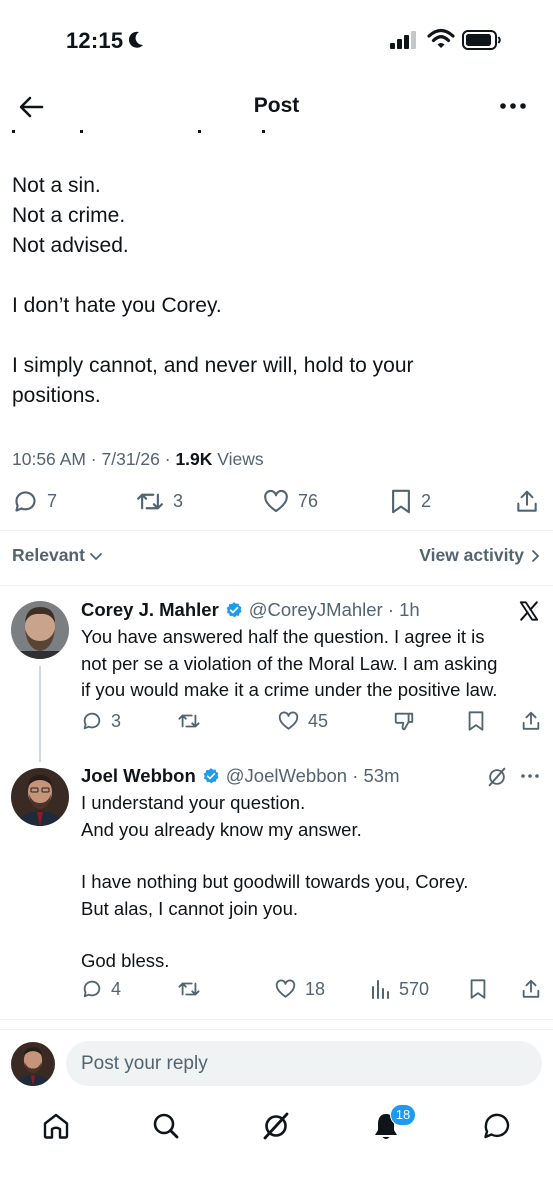 The image size is (553, 1200). I want to click on author-name: Corey J. Mahler, so click(150, 610).